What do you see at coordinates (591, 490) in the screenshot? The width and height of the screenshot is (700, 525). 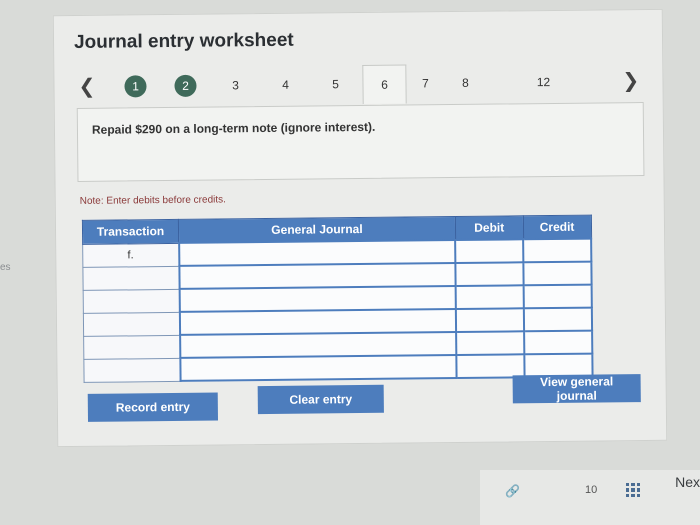 I see `page-number: 10` at bounding box center [591, 490].